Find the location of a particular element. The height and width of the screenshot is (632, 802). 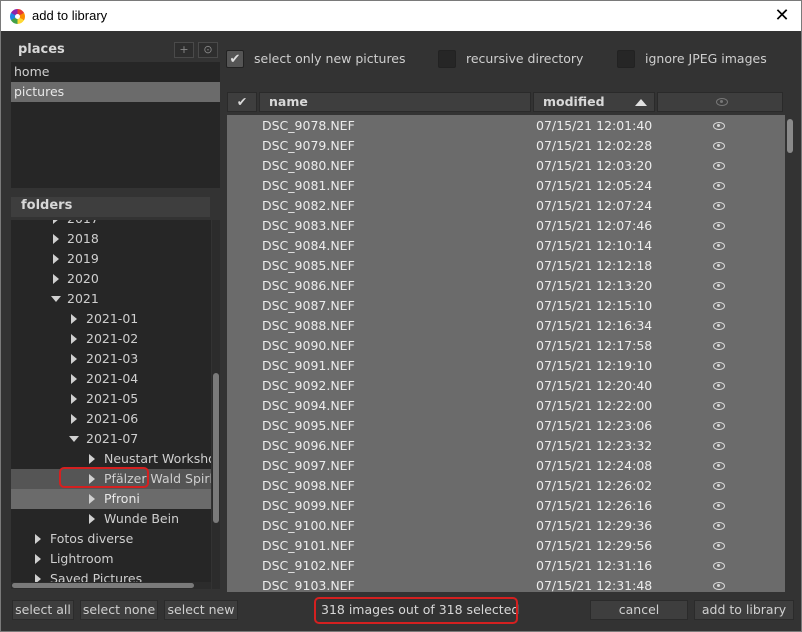

file-row: DSC_9080.NEF 07/15/21 12:03:20 is located at coordinates (506, 166).